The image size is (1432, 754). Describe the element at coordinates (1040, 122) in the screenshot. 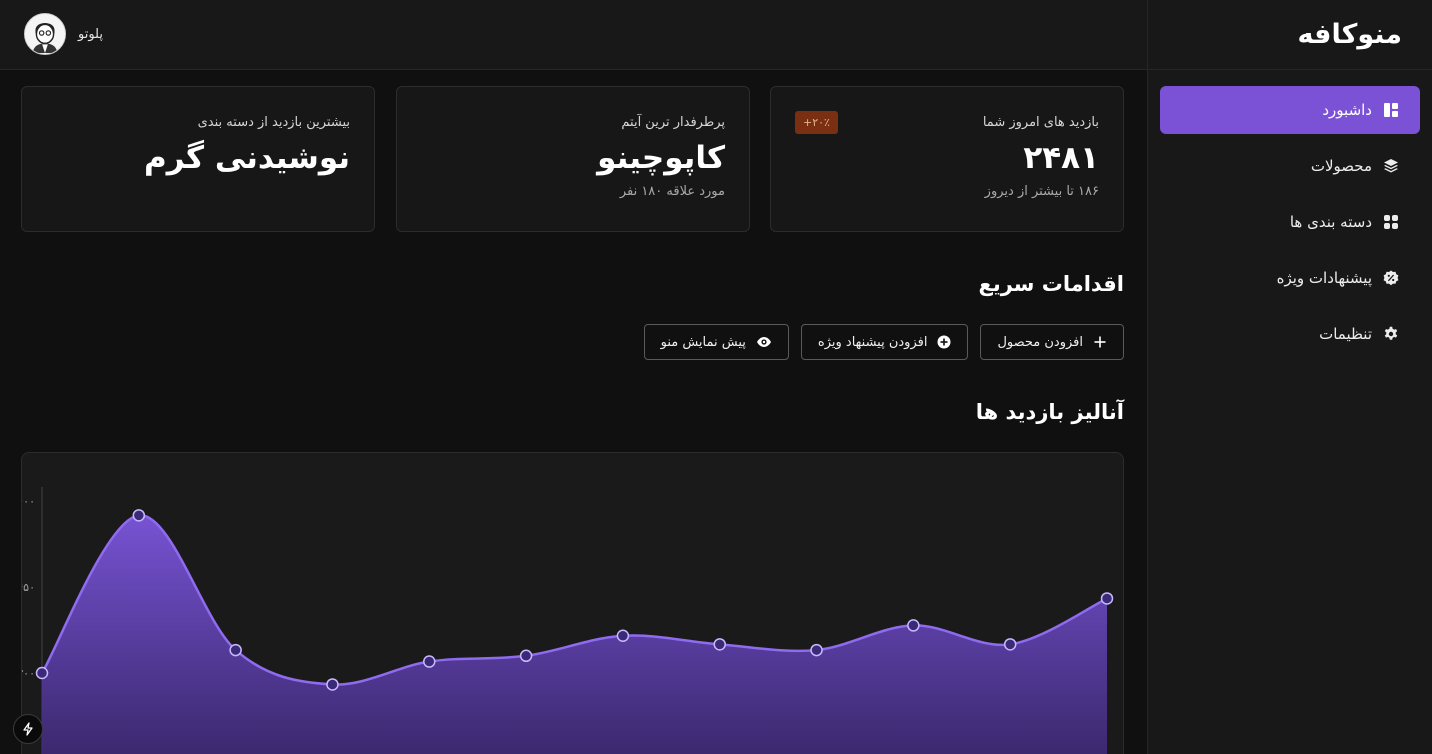

I see `stat-label: بازدید های امروز شما` at that location.